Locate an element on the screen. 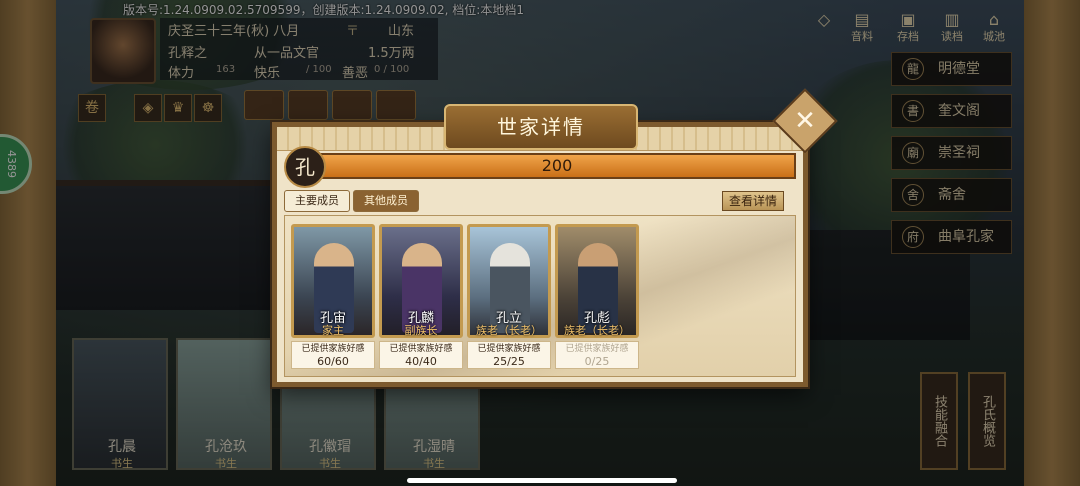  member-favor-box: 已提供家族好感 25/25 is located at coordinates (509, 355).